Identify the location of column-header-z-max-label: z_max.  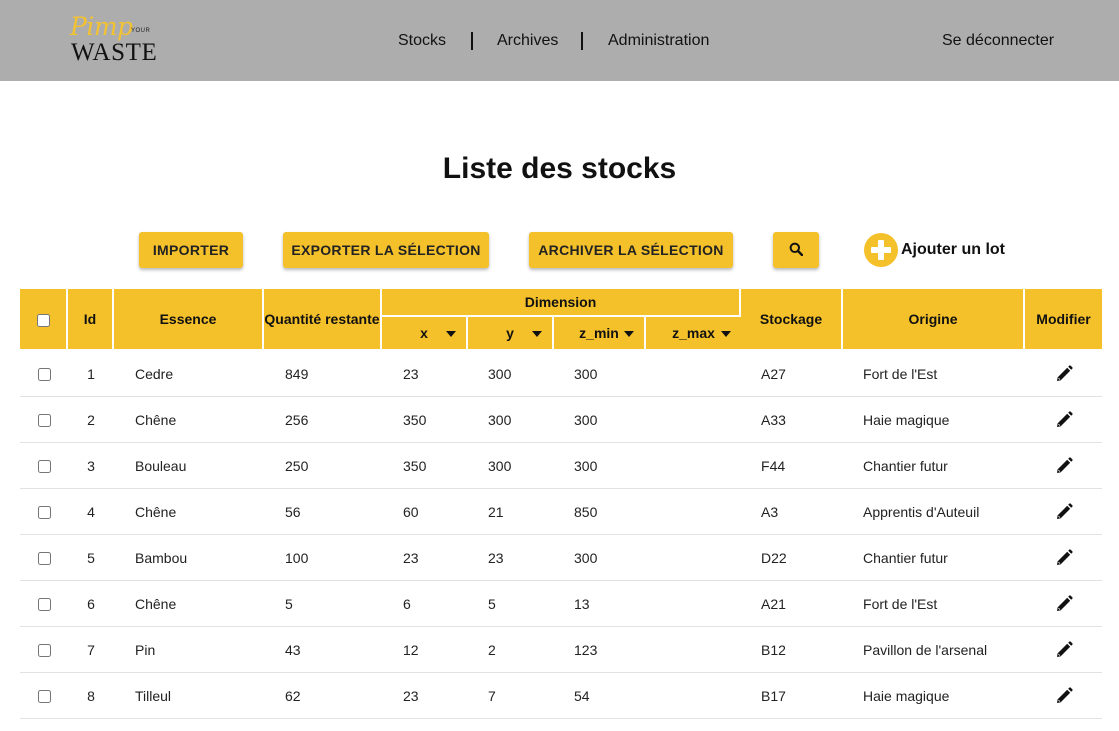
(693, 333).